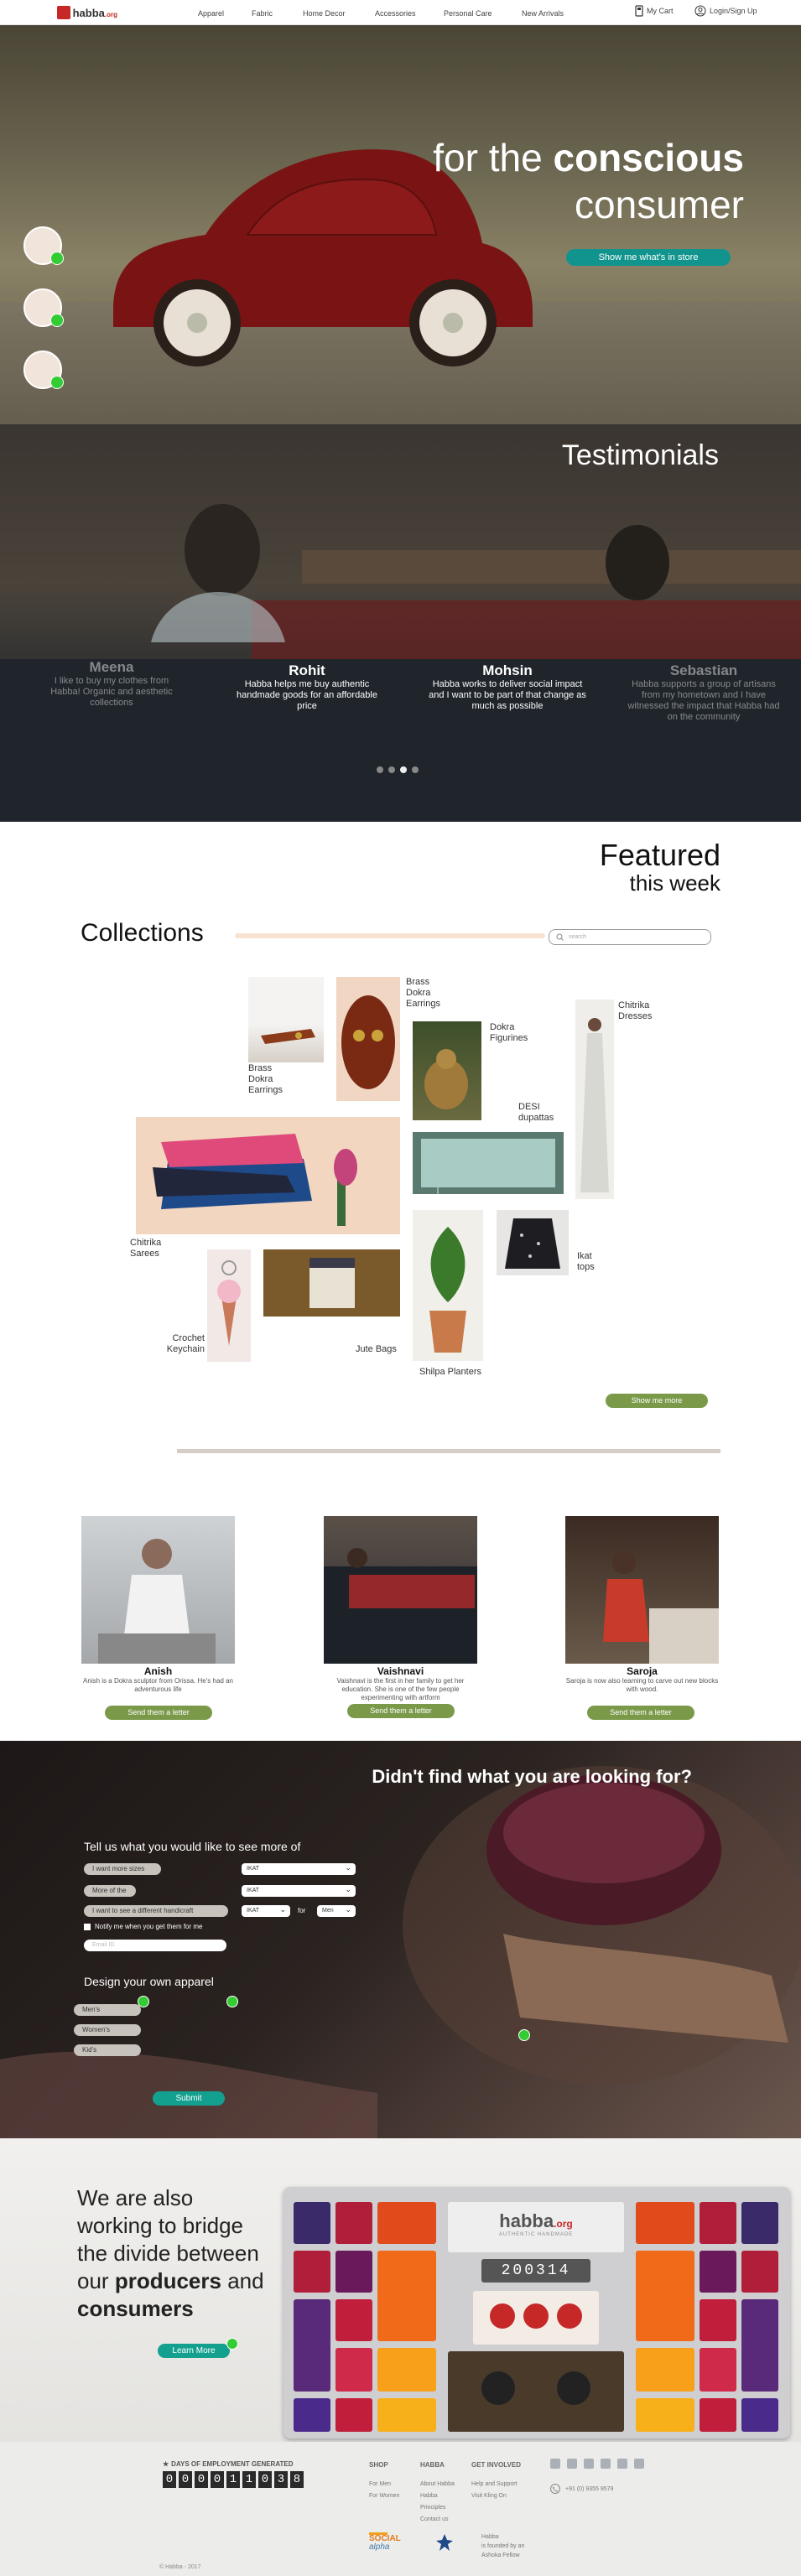 The height and width of the screenshot is (2576, 801). Describe the element at coordinates (107, 2030) in the screenshot. I see `design-option-women: Women's` at that location.